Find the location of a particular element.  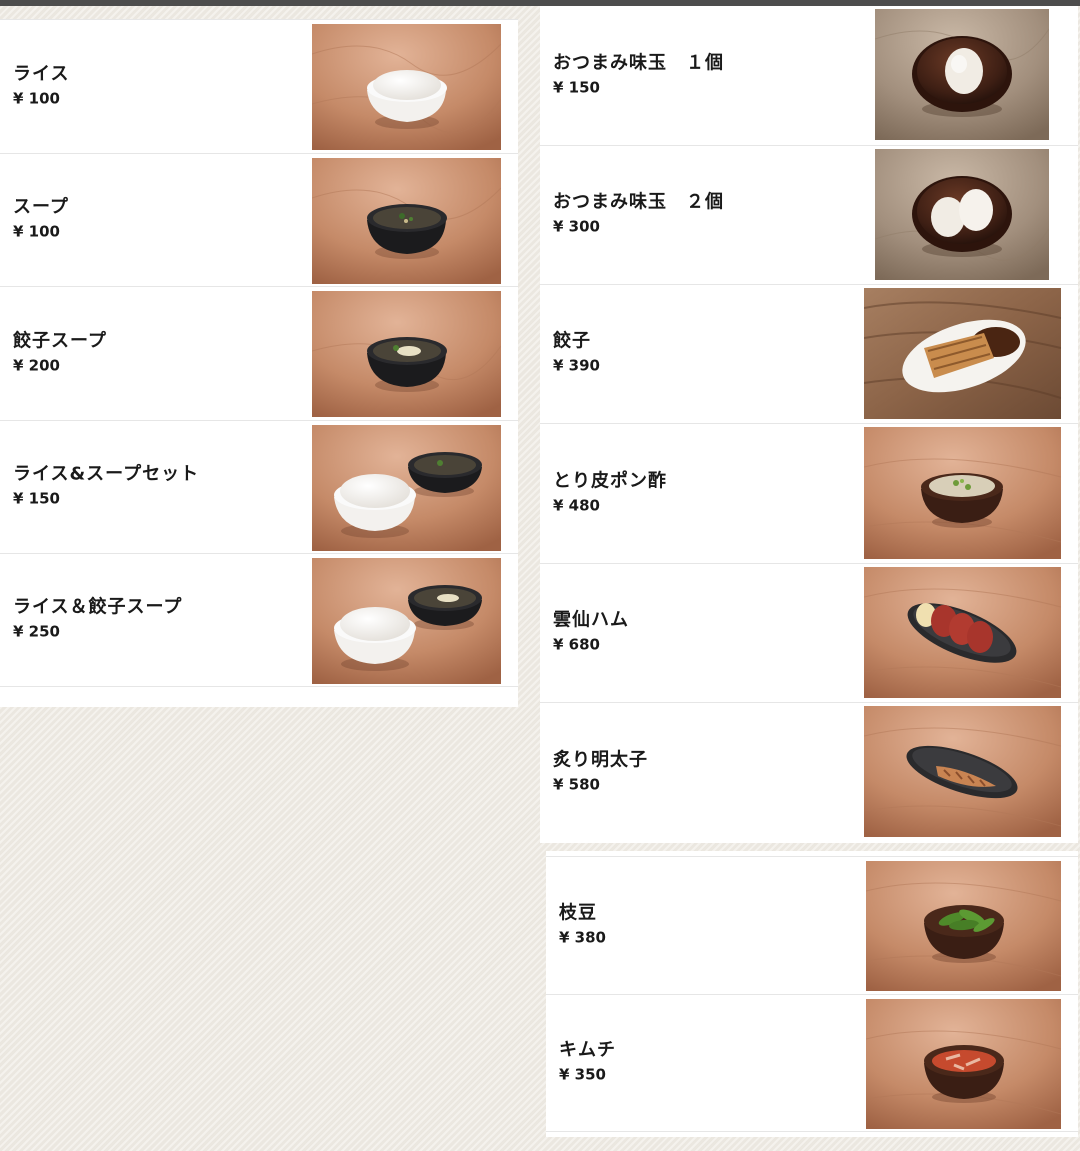

egg-two-photo is located at coordinates (962, 214).